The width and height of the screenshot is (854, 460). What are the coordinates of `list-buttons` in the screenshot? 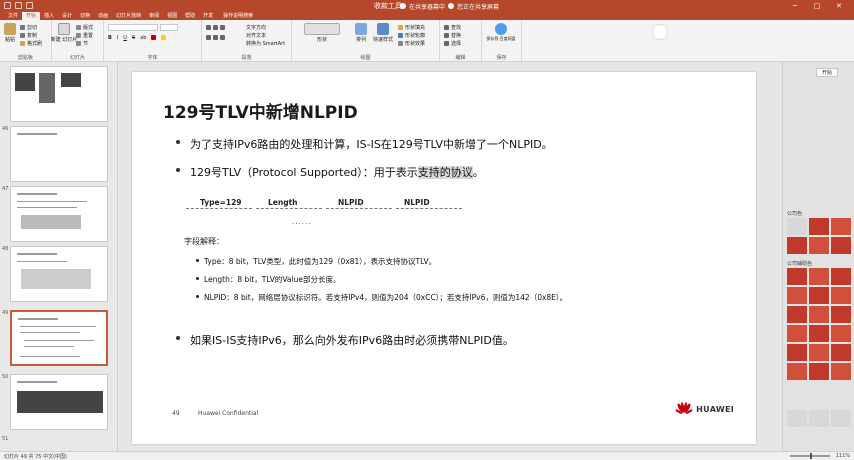 It's located at (215, 27).